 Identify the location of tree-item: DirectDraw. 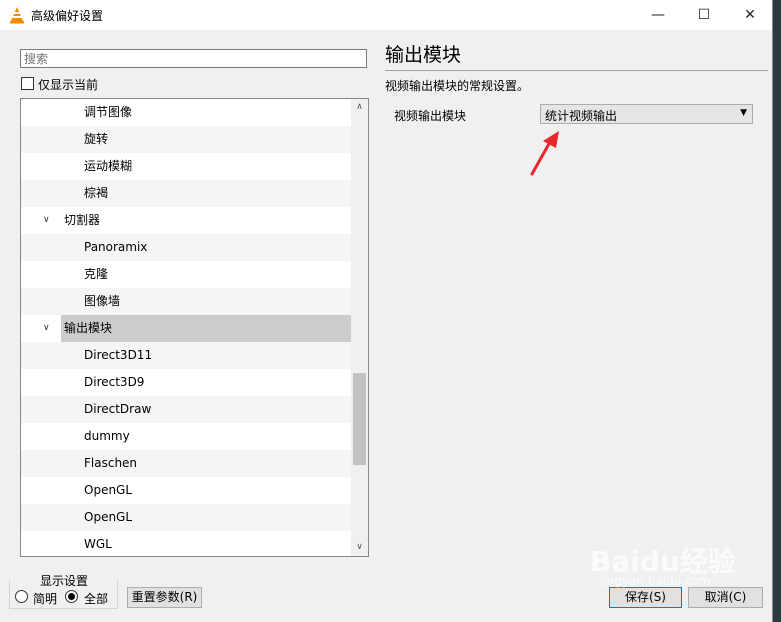
(186, 409).